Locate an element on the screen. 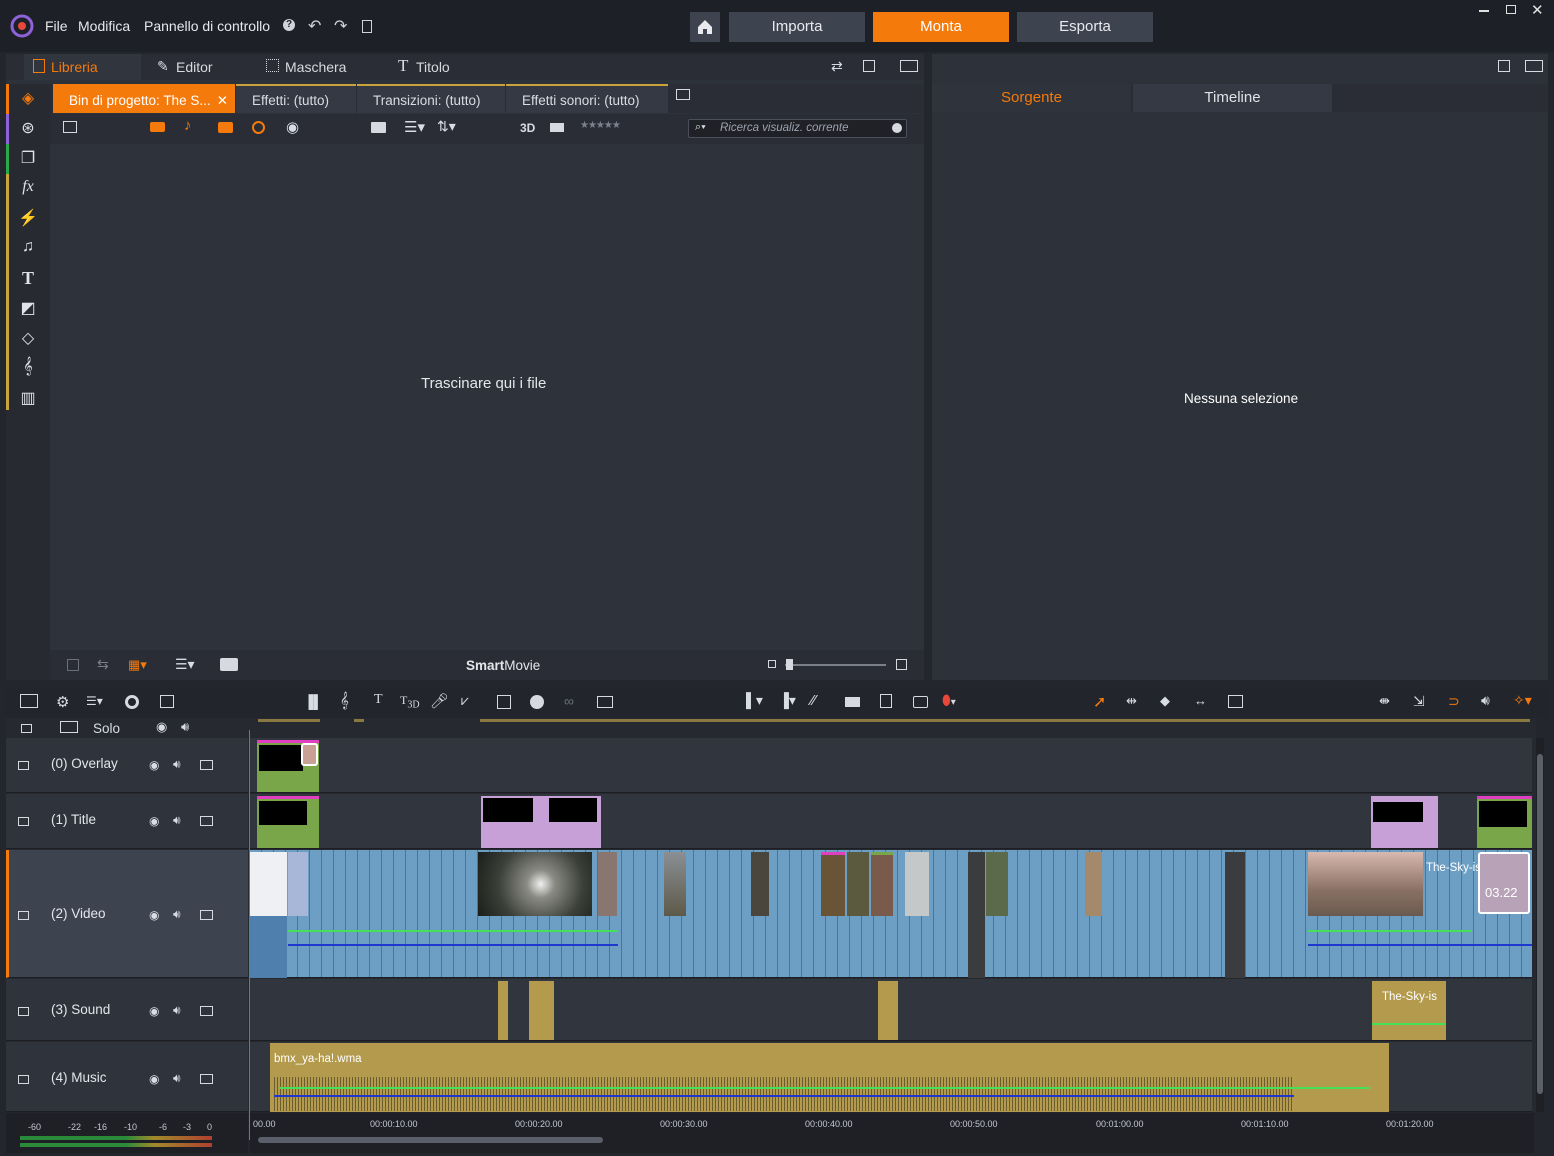 The width and height of the screenshot is (1554, 1156). eye-all-icon: ◉ is located at coordinates (161, 727).